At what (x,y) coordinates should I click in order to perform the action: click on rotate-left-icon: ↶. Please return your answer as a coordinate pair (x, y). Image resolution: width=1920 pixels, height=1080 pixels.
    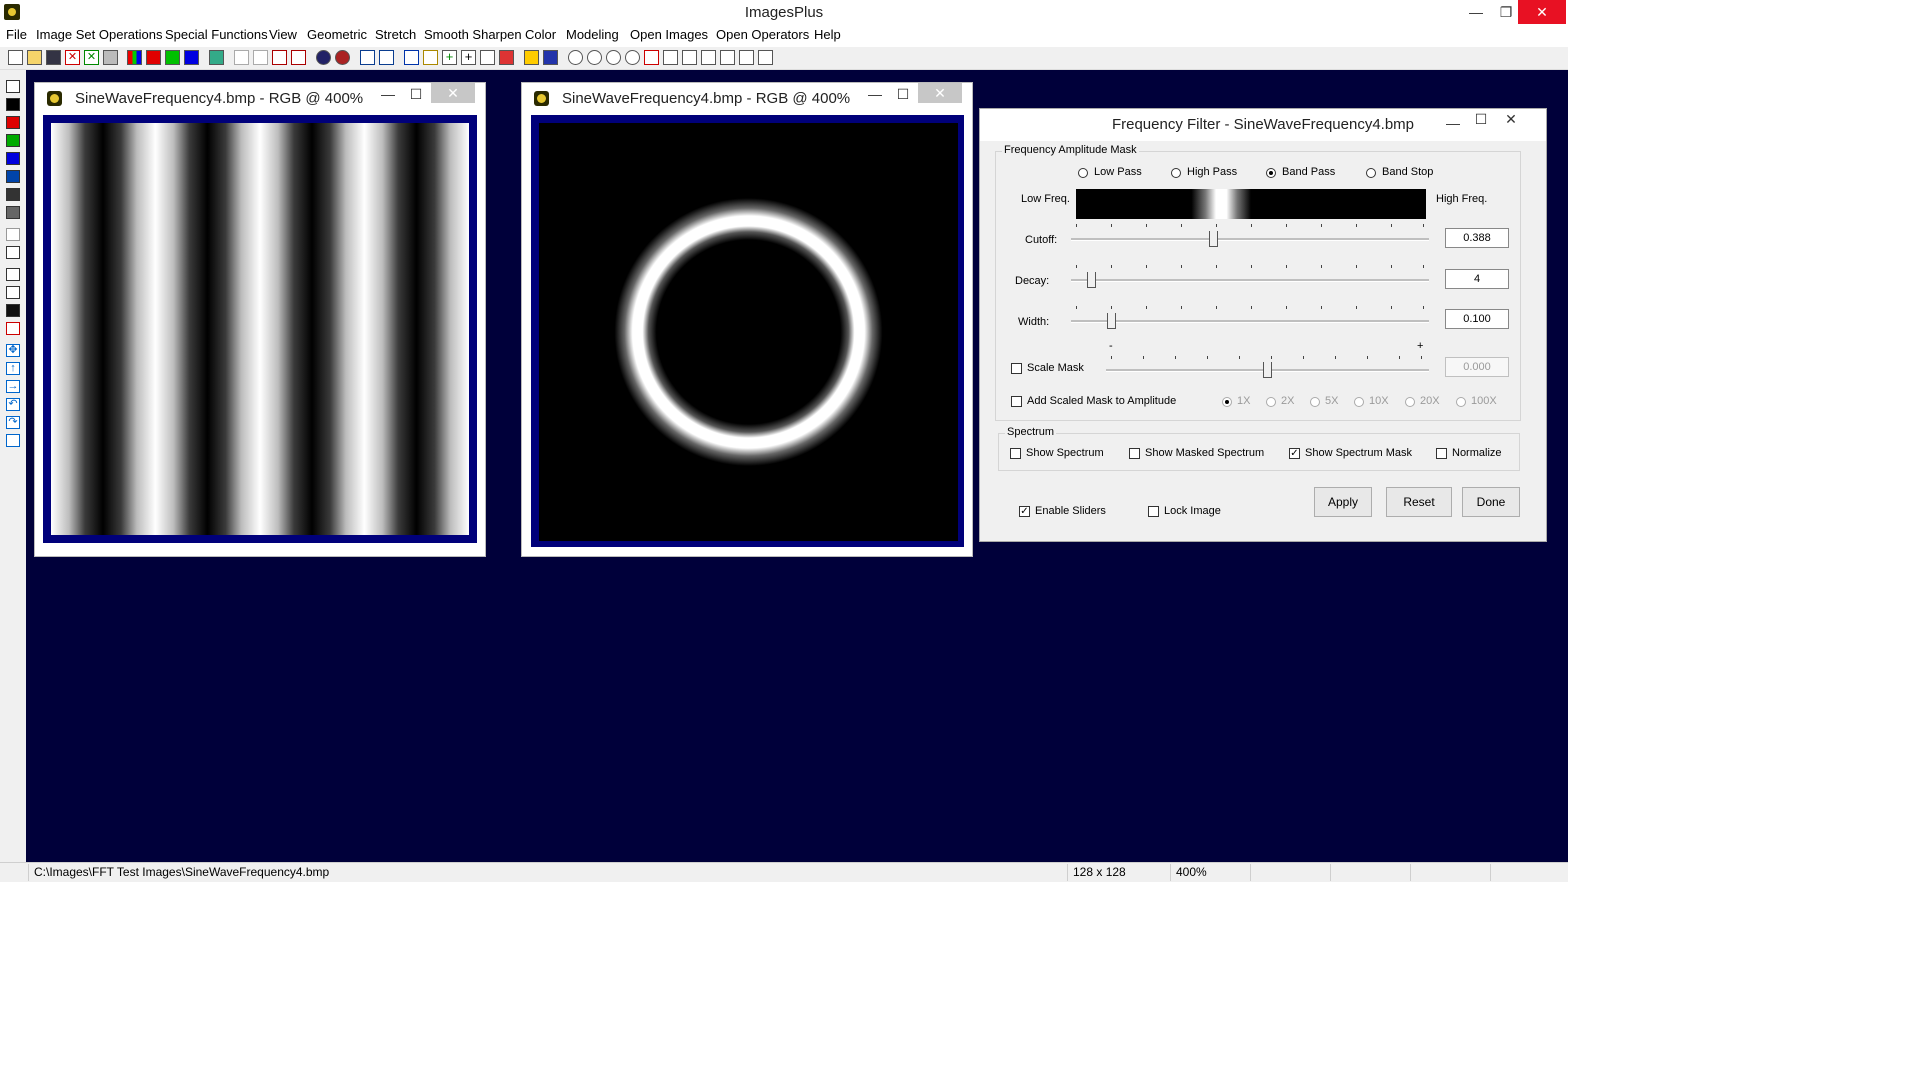
    Looking at the image, I should click on (13, 404).